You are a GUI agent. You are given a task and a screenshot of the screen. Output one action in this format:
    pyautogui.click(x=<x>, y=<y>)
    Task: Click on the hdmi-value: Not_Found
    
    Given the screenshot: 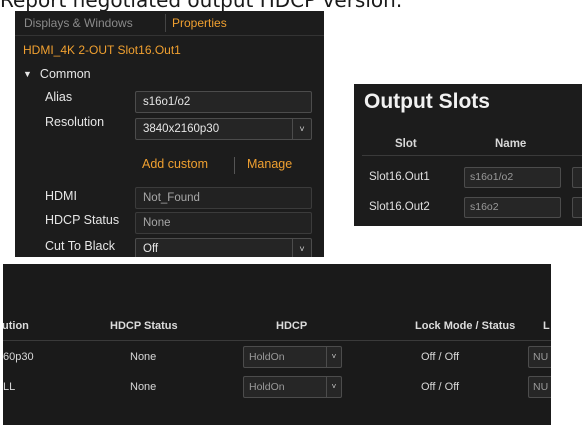 What is the action you would take?
    pyautogui.click(x=223, y=198)
    